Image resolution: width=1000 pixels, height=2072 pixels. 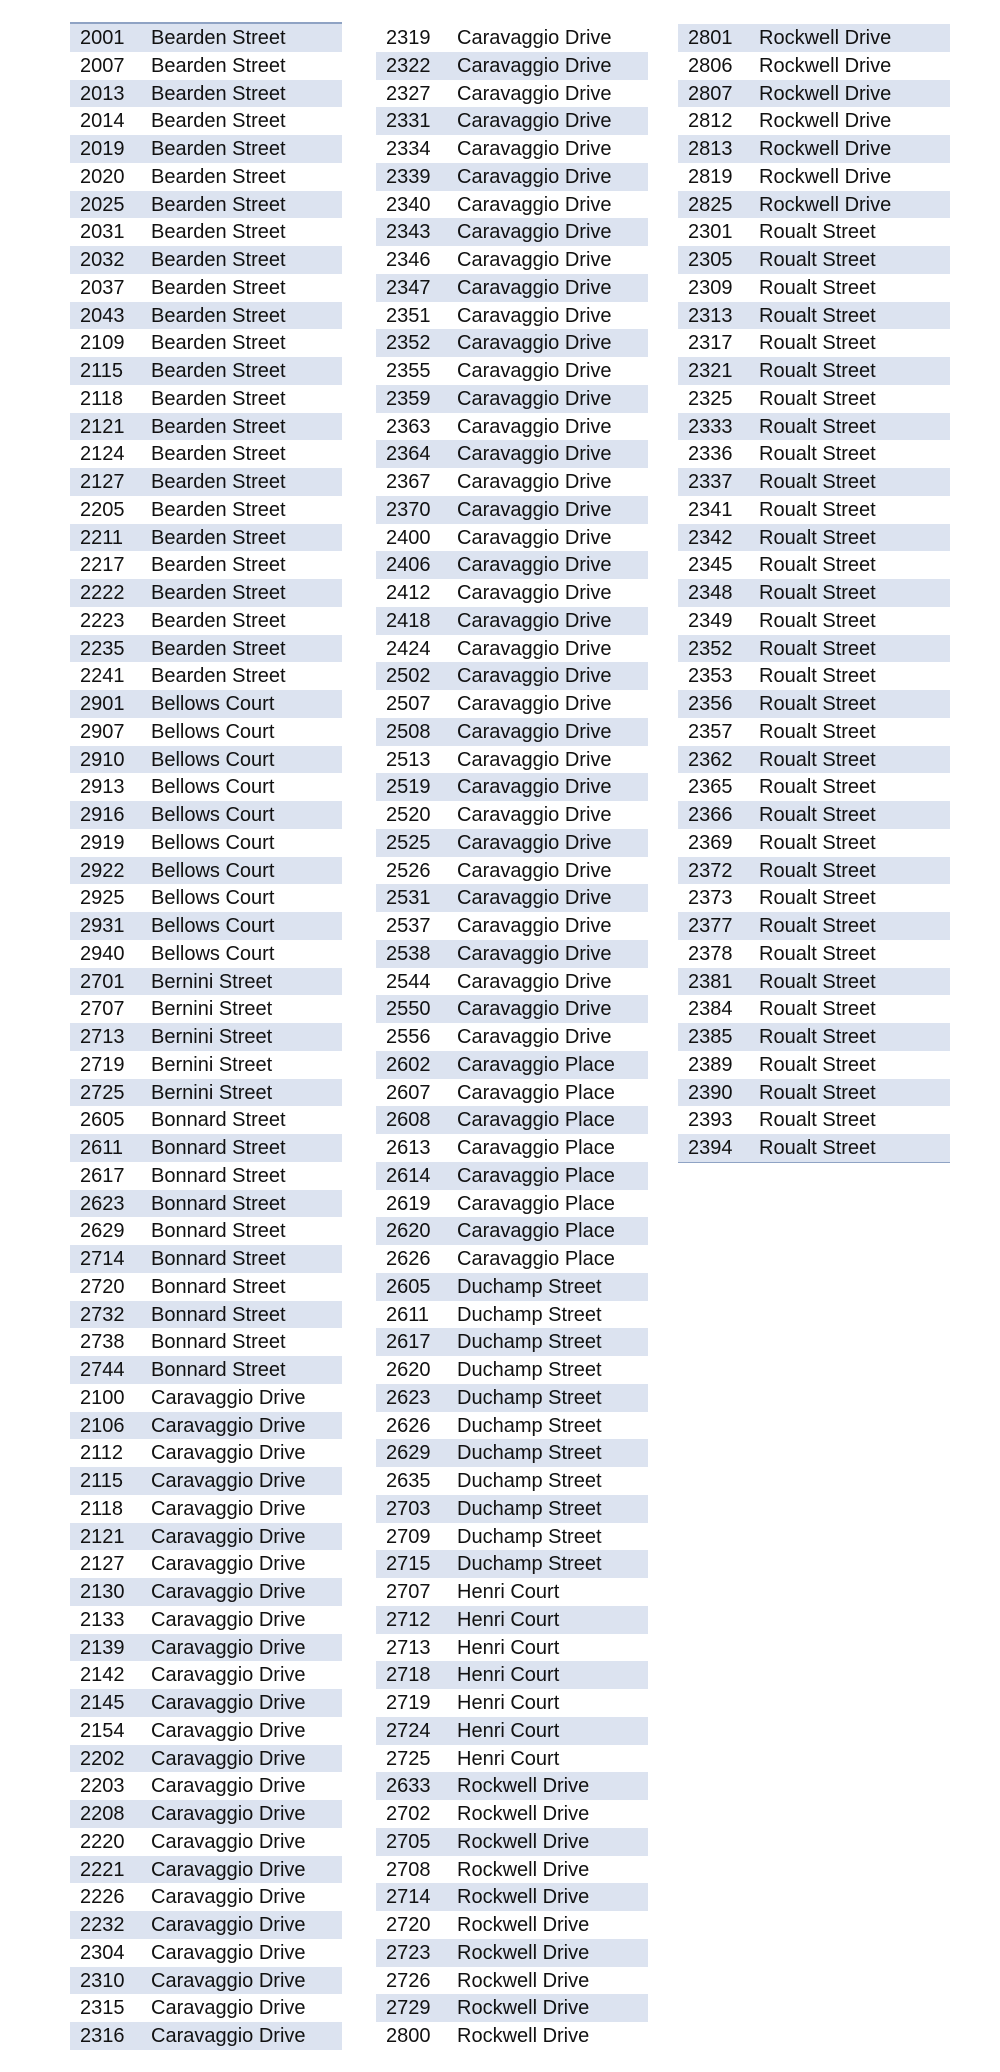 What do you see at coordinates (206, 1620) in the screenshot?
I see `address-row: 2133 Caravaggio Drive` at bounding box center [206, 1620].